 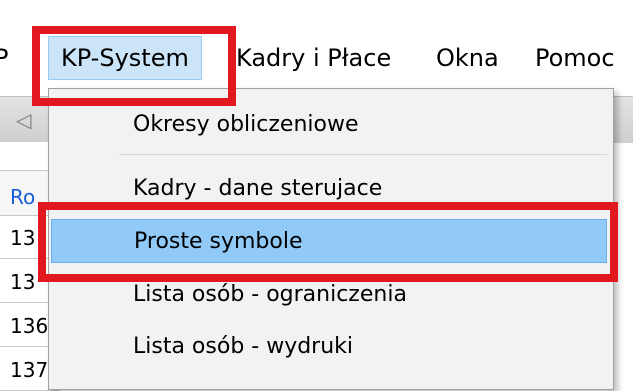 What do you see at coordinates (29, 370) in the screenshot?
I see `grid-cell: 137` at bounding box center [29, 370].